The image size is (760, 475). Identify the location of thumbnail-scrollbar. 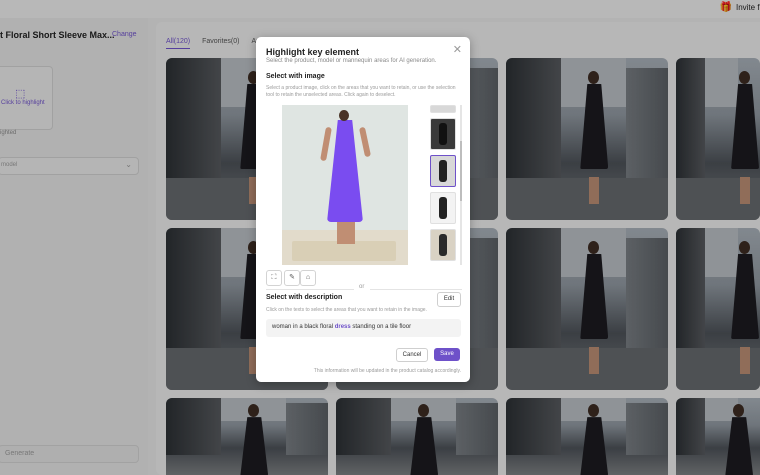
(461, 185).